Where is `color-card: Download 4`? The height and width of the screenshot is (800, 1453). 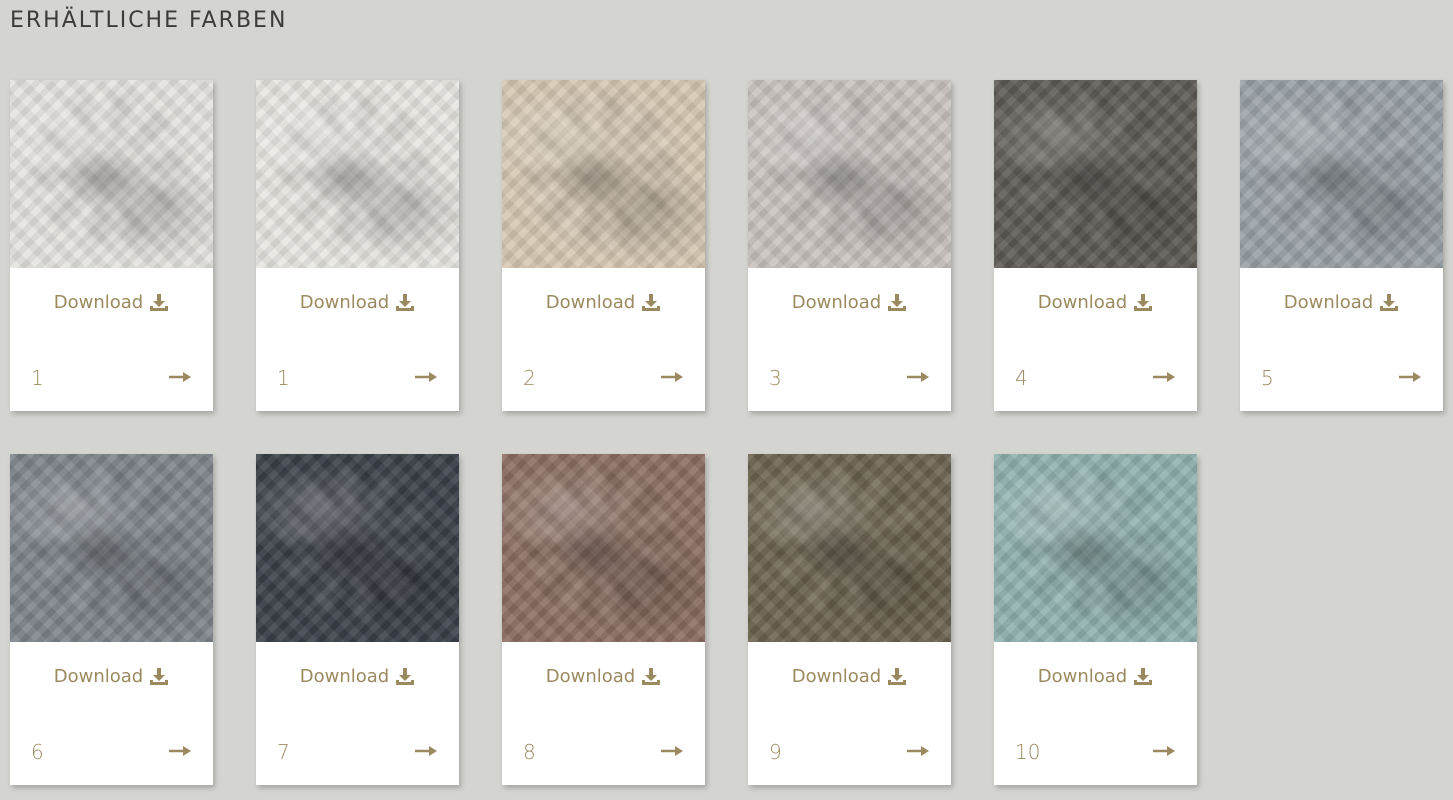
color-card: Download 4 is located at coordinates (1095, 245).